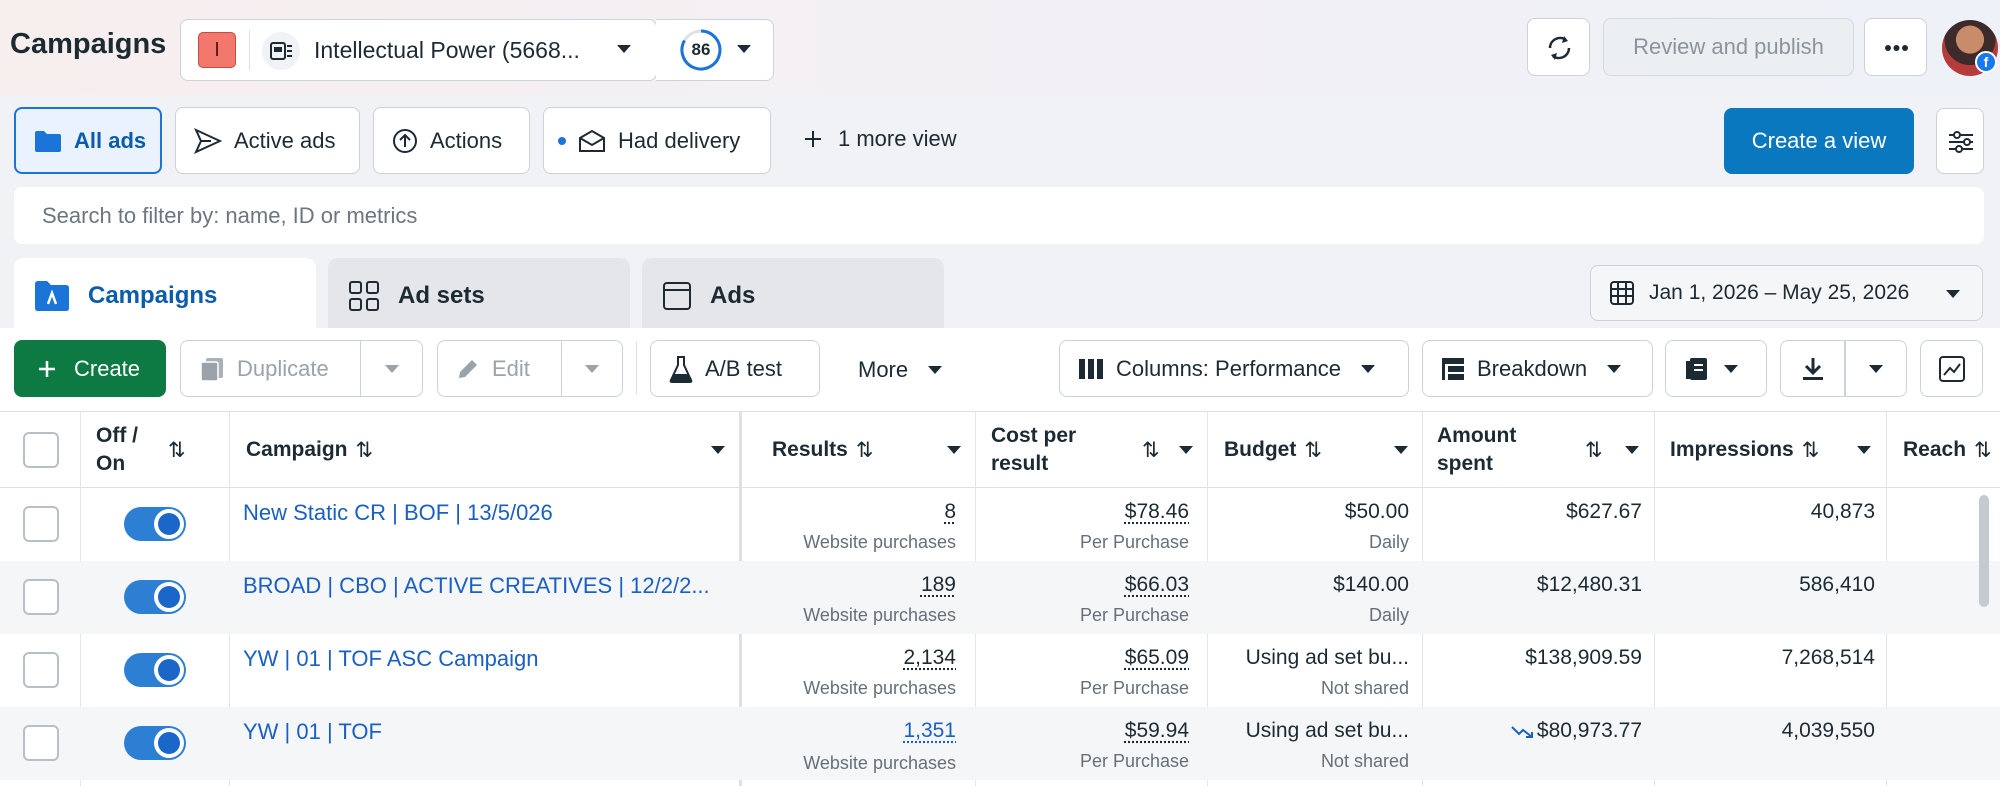 The image size is (2000, 786). What do you see at coordinates (1960, 141) in the screenshot?
I see `view-settings-button` at bounding box center [1960, 141].